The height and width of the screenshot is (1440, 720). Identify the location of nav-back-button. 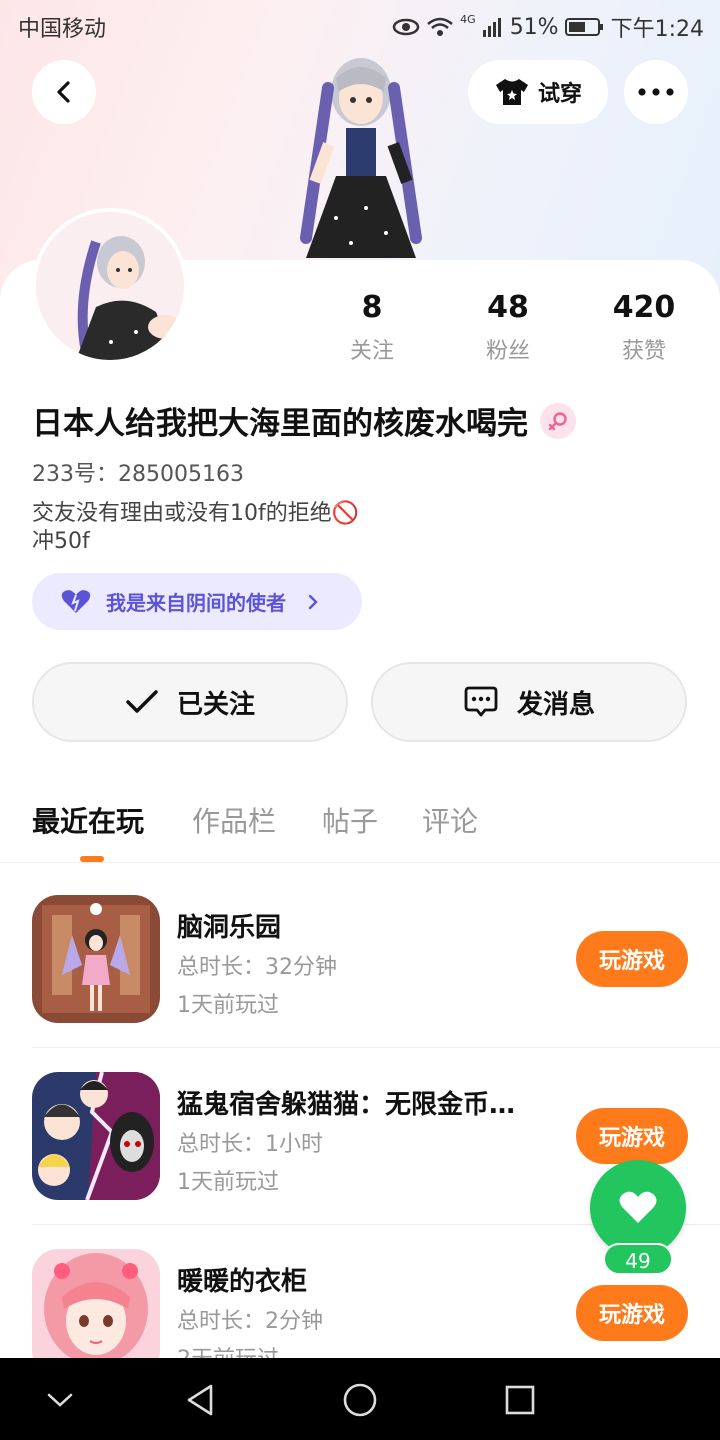
(200, 1400).